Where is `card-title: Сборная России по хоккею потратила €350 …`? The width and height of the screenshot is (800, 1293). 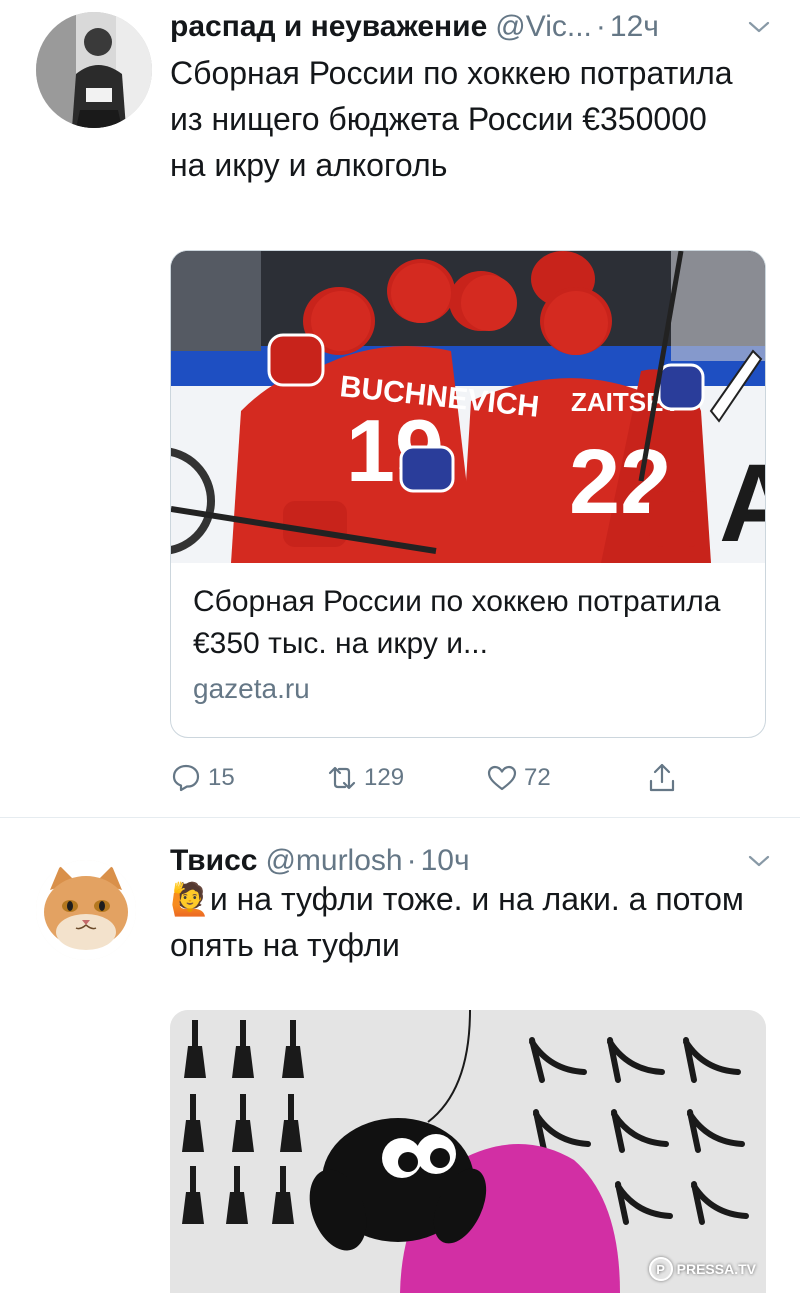 card-title: Сборная России по хоккею потратила €350 … is located at coordinates (473, 623).